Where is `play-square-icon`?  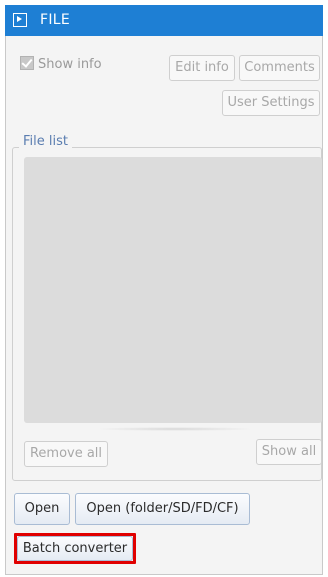
play-square-icon is located at coordinates (20, 20).